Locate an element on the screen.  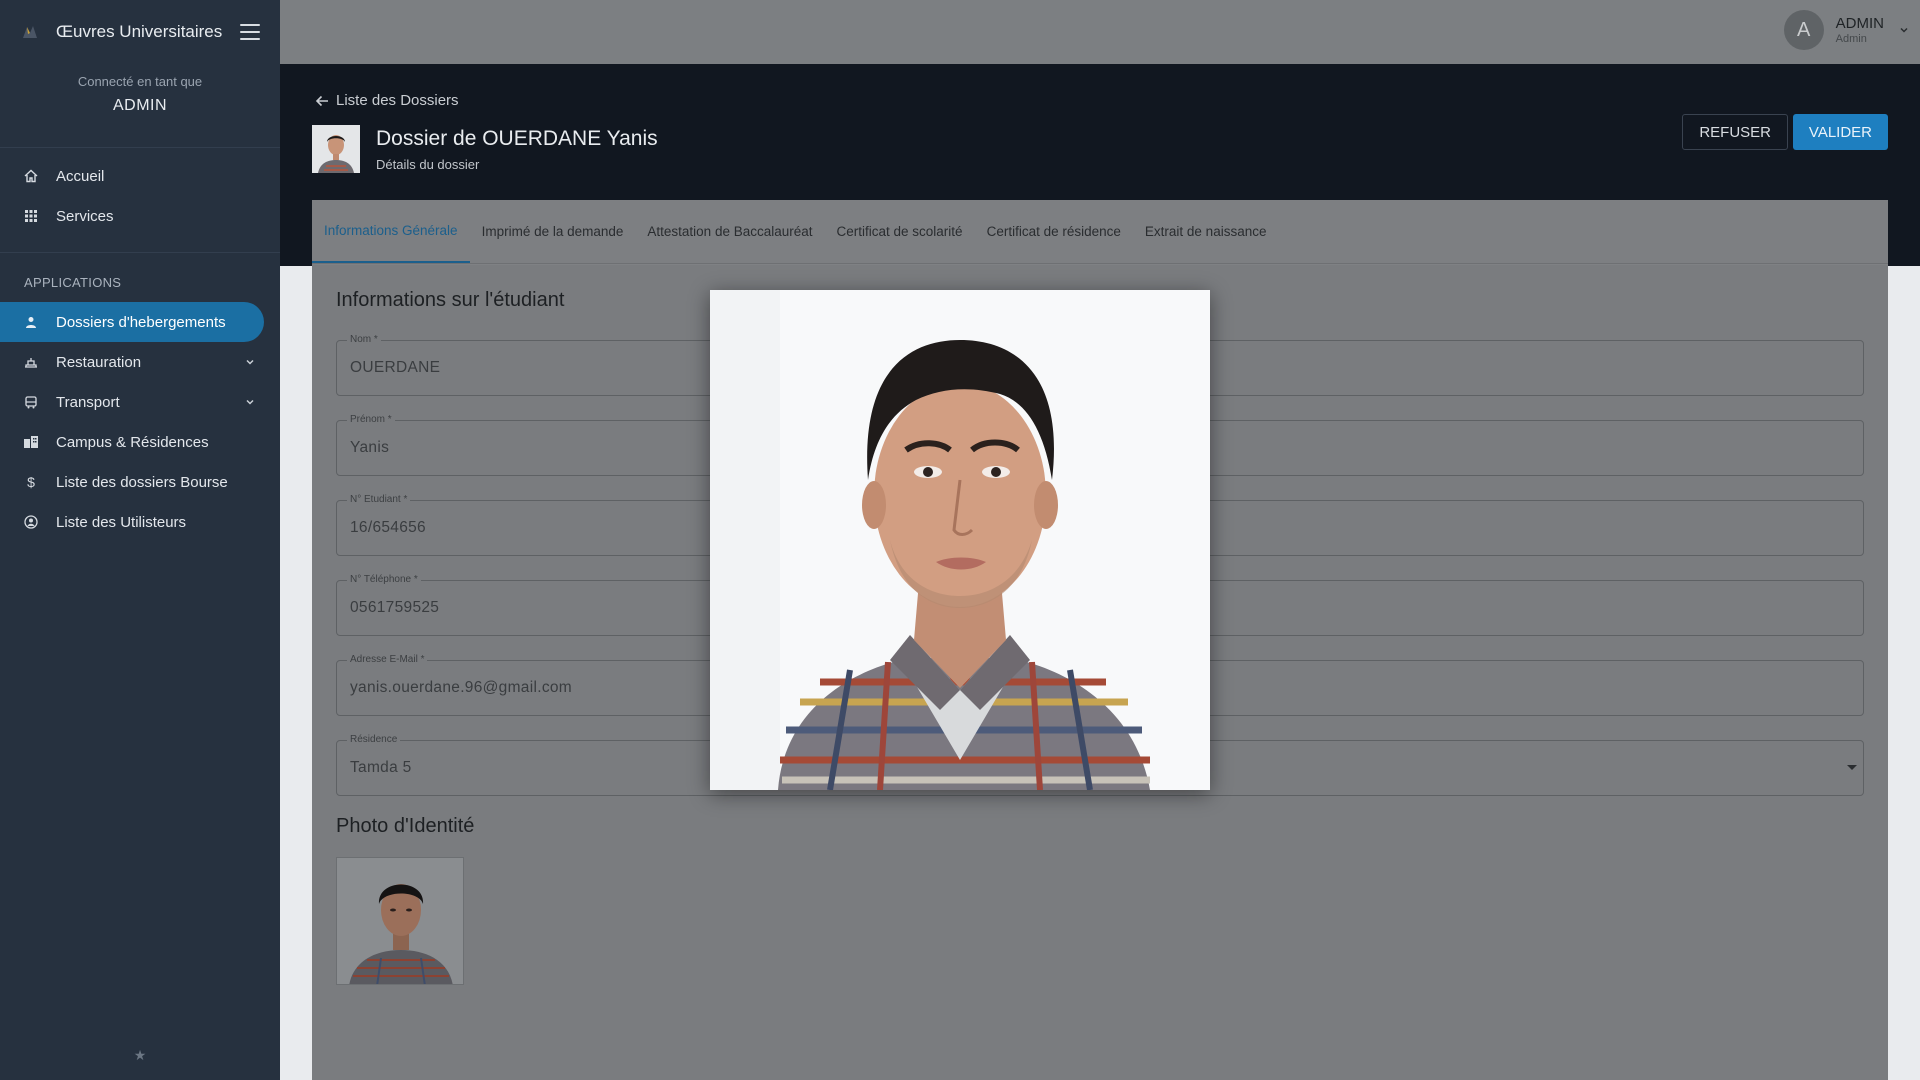
profile-text: ADMIN Admin is located at coordinates (1860, 30).